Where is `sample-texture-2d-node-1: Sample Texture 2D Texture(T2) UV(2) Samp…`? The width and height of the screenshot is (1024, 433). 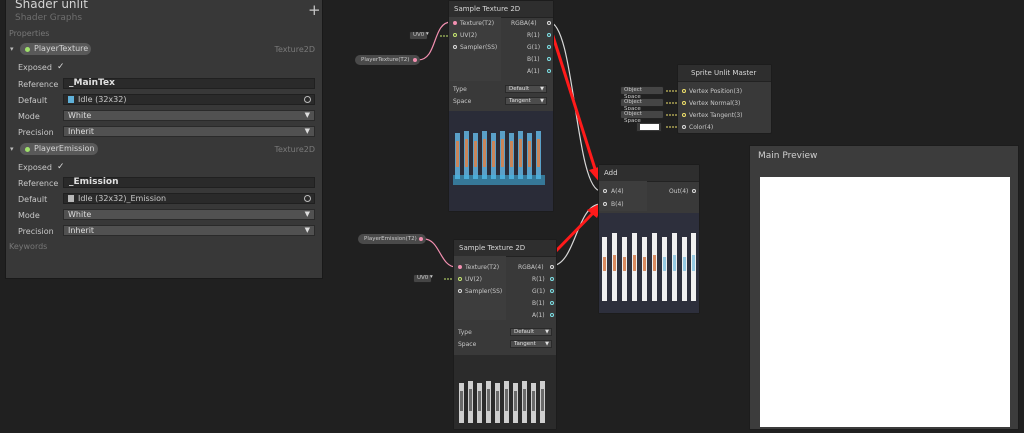 sample-texture-2d-node-1: Sample Texture 2D Texture(T2) UV(2) Samp… is located at coordinates (501, 106).